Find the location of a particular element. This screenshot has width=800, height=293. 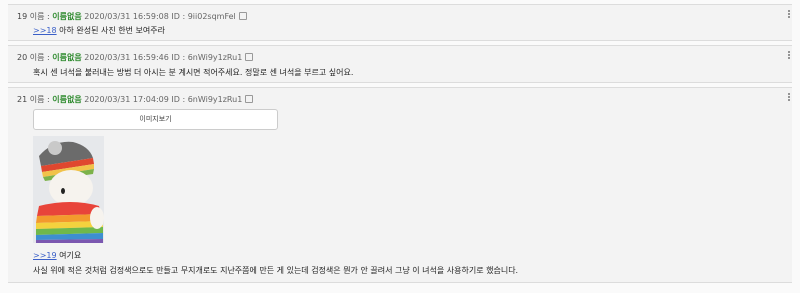

post-number: 20 is located at coordinates (22, 57).